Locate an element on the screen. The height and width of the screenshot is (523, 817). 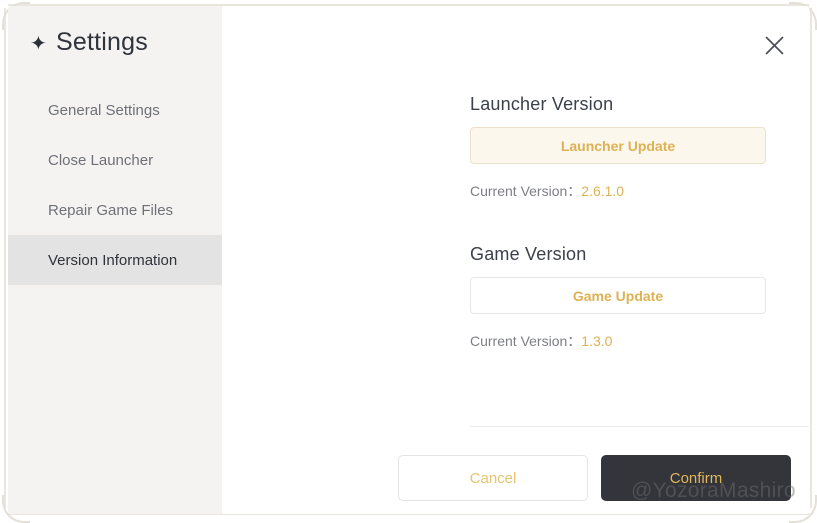
game-current-version-label: Current Version： is located at coordinates (526, 341).